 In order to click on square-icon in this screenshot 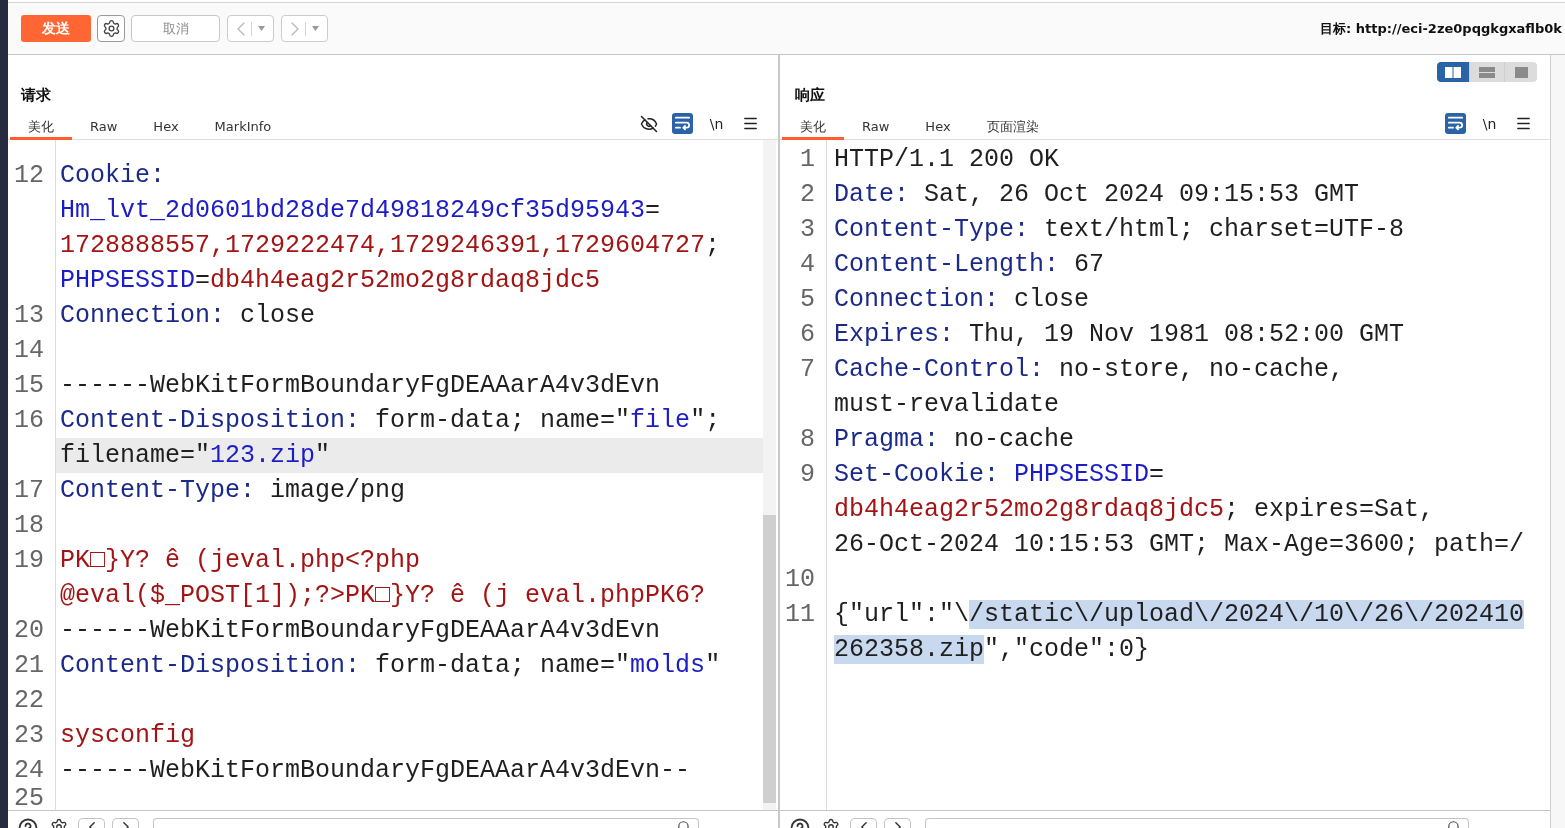, I will do `click(1521, 72)`.